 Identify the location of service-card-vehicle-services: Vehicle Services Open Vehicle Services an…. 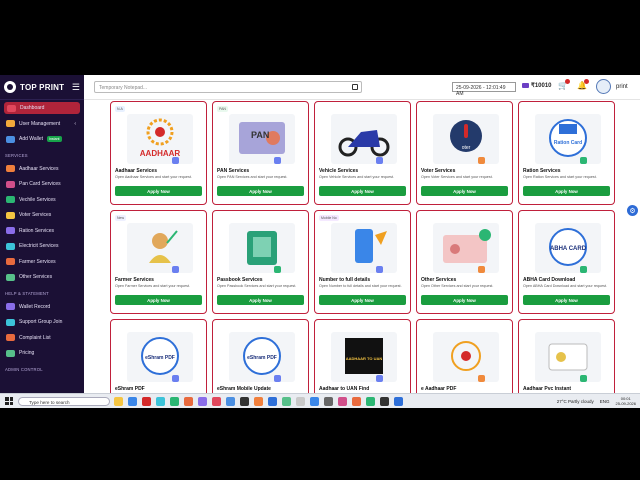
(362, 153).